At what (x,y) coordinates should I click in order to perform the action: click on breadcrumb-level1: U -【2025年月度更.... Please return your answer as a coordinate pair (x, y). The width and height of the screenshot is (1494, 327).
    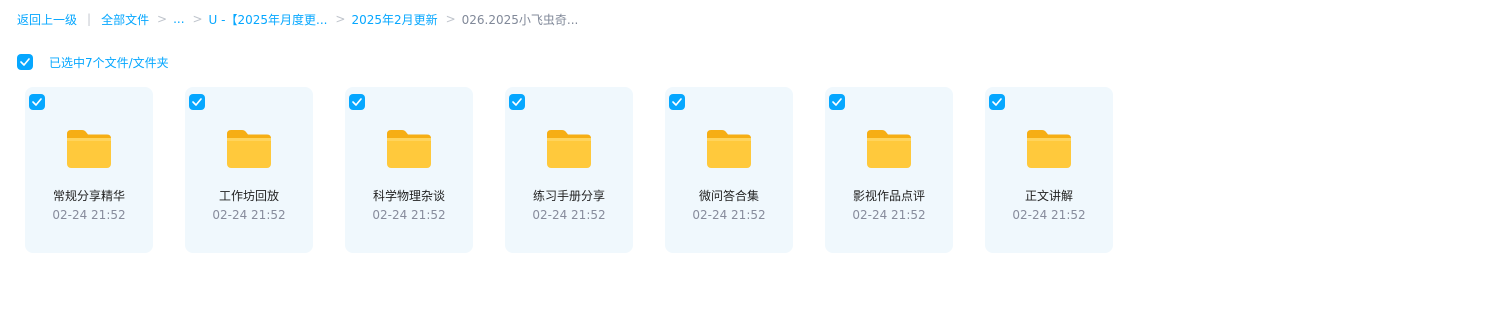
    Looking at the image, I should click on (268, 19).